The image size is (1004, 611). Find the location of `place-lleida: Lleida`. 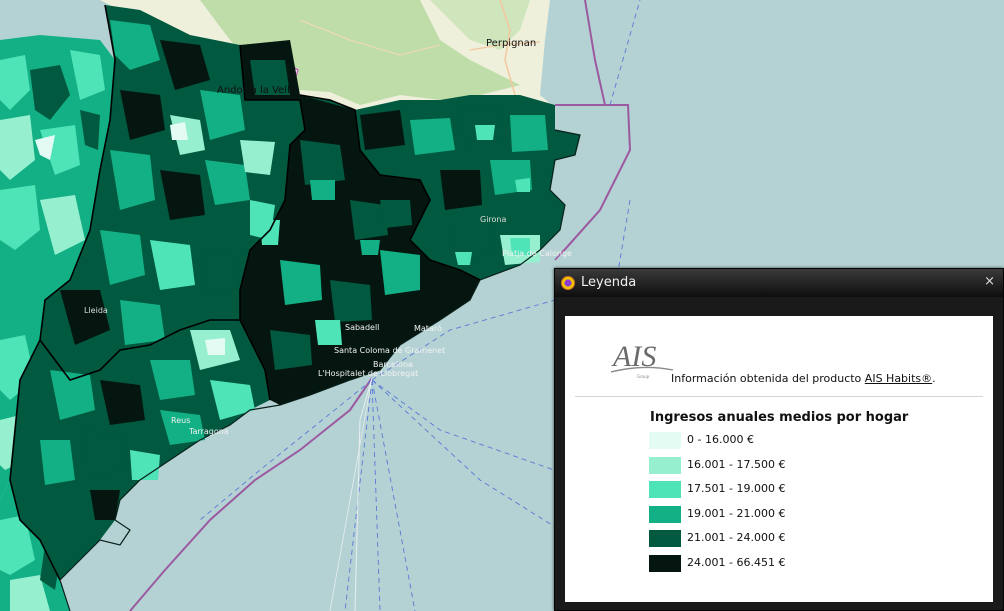

place-lleida: Lleida is located at coordinates (96, 310).